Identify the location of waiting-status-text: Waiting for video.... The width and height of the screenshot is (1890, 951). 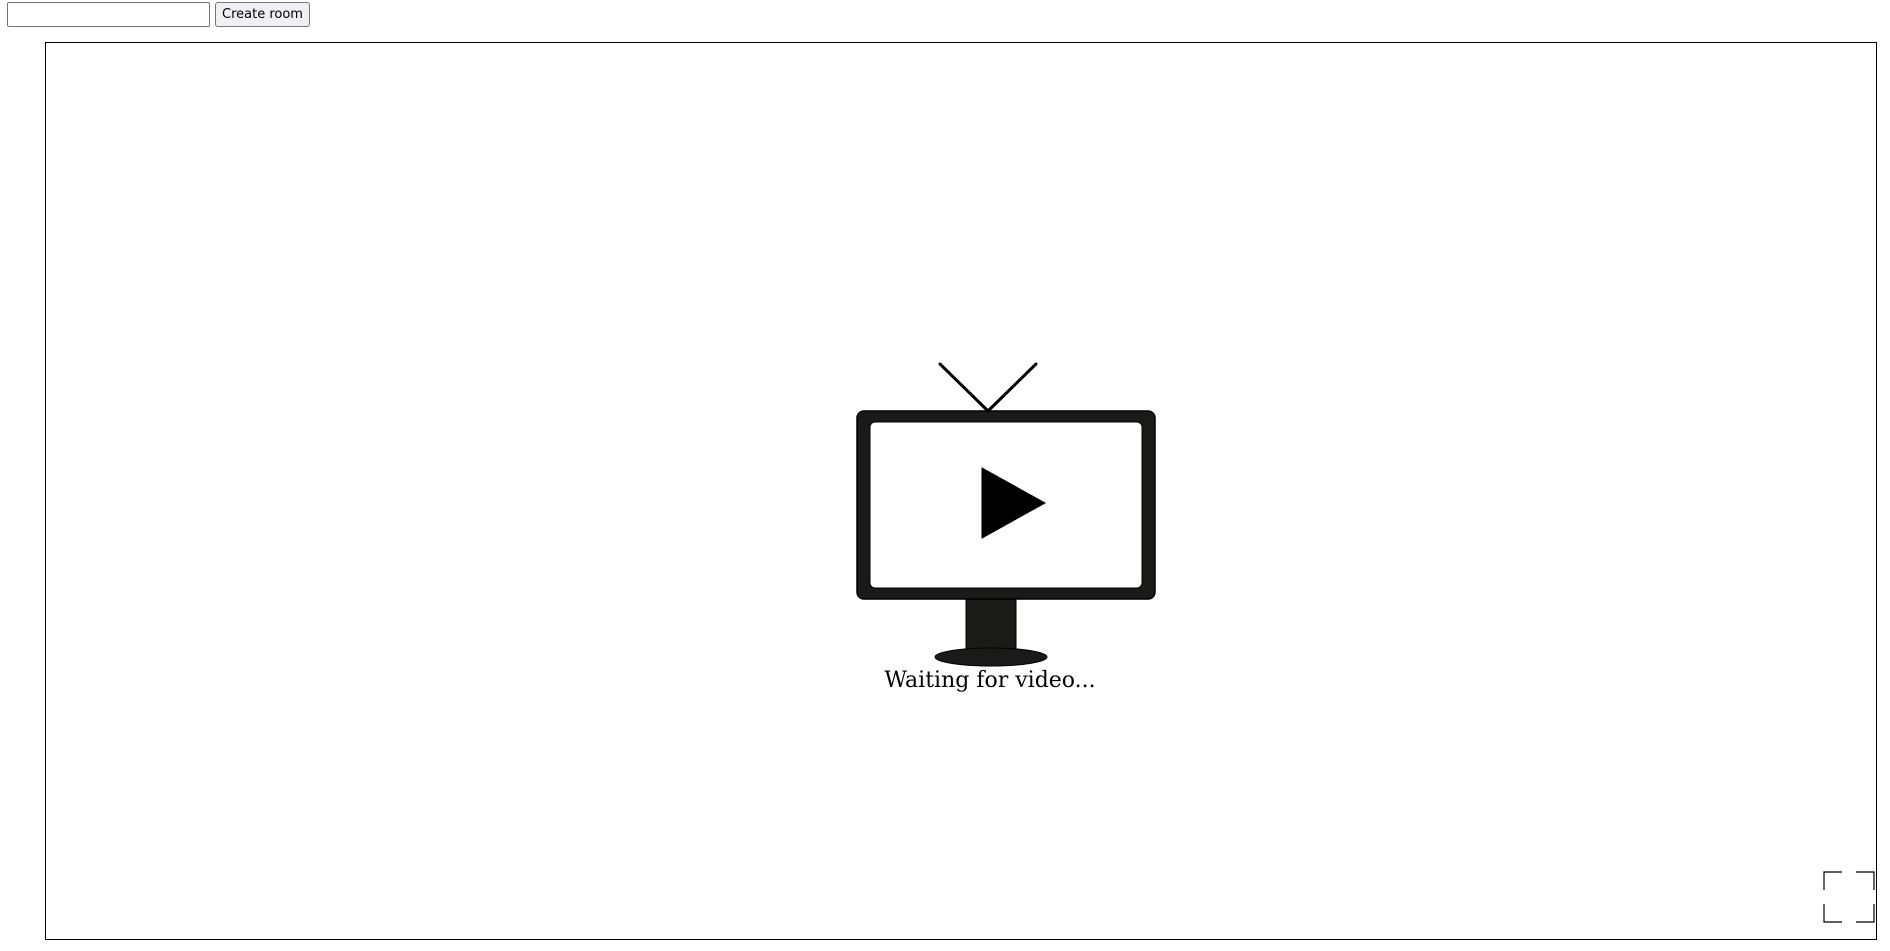
(990, 680).